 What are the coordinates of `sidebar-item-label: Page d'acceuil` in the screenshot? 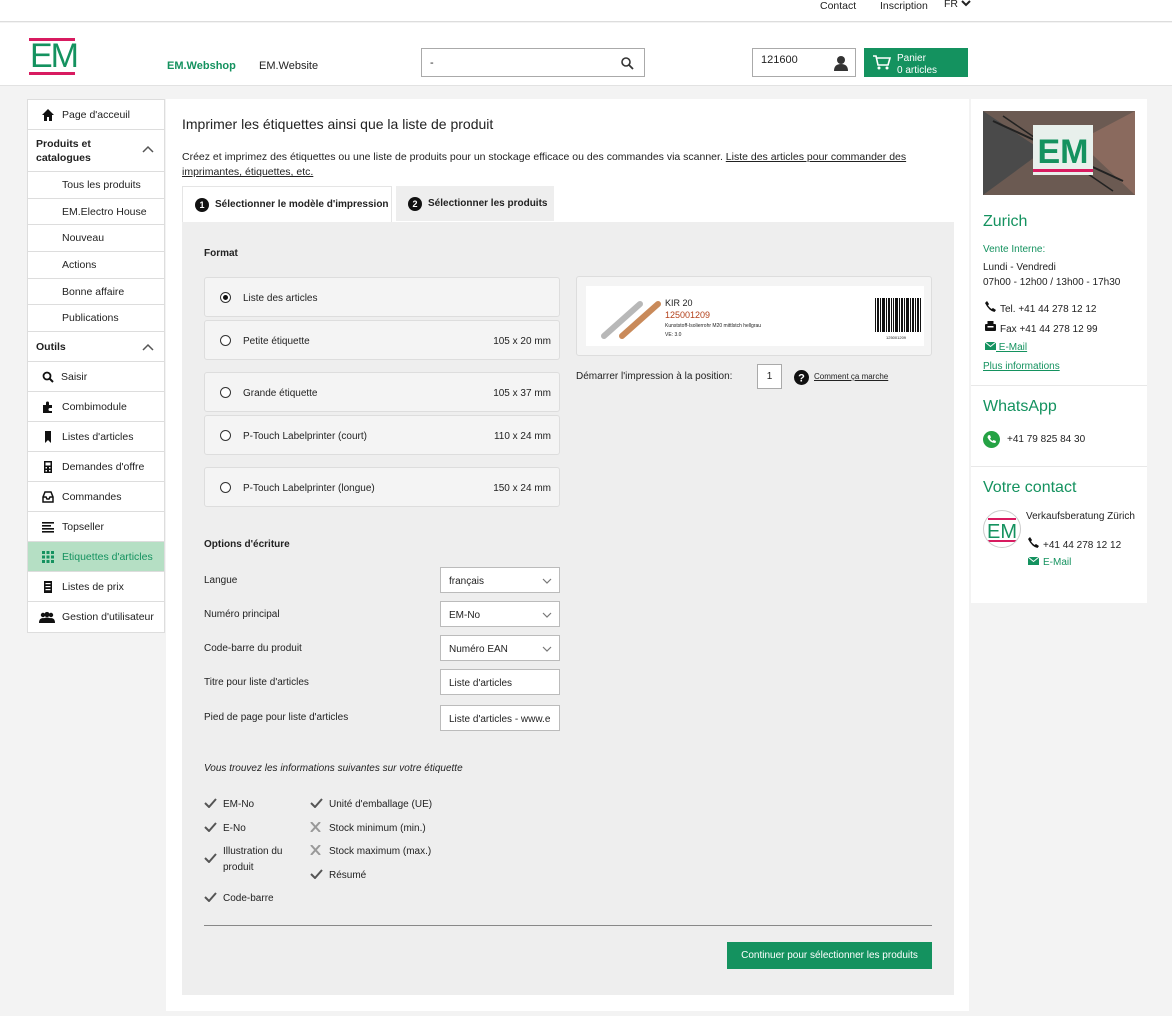 It's located at (96, 114).